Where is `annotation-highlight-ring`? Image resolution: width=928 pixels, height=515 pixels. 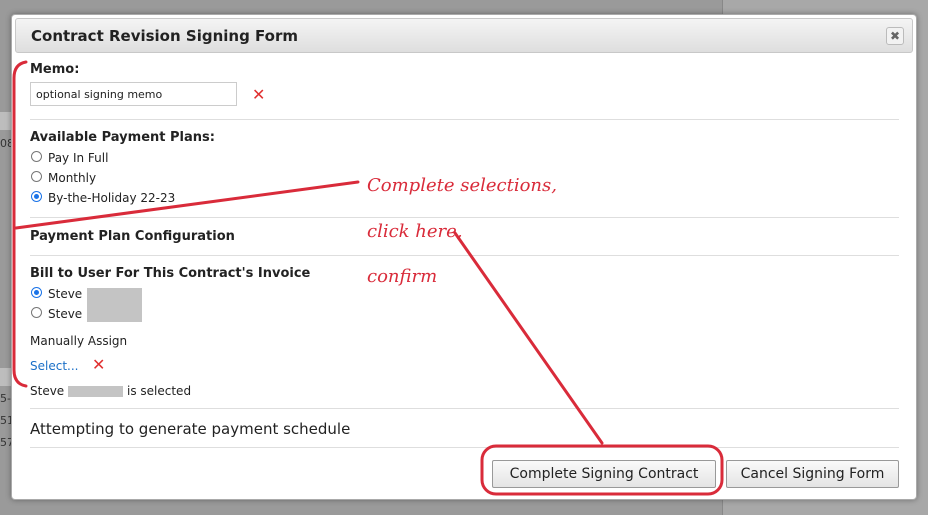
annotation-highlight-ring is located at coordinates (602, 470).